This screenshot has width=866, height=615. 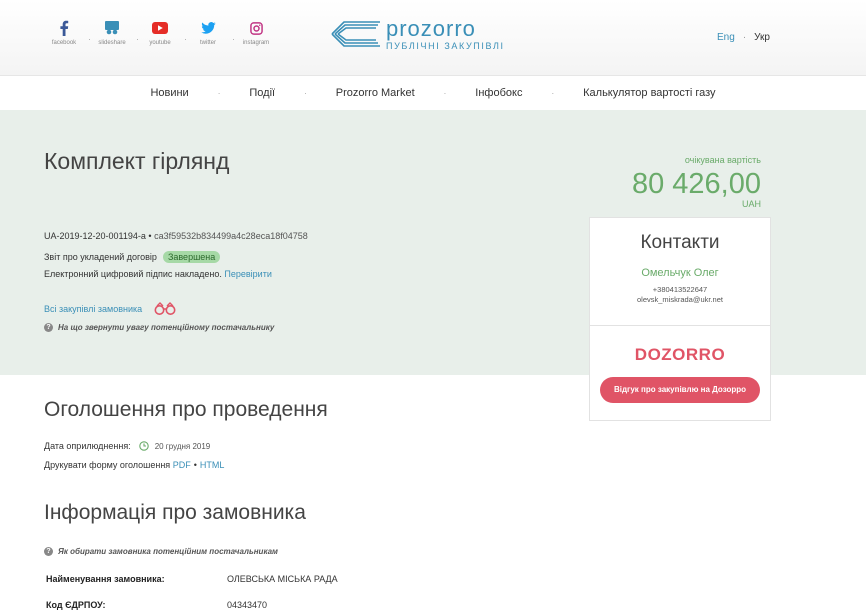 What do you see at coordinates (247, 274) in the screenshot?
I see `verify-signature-link: Перевірити` at bounding box center [247, 274].